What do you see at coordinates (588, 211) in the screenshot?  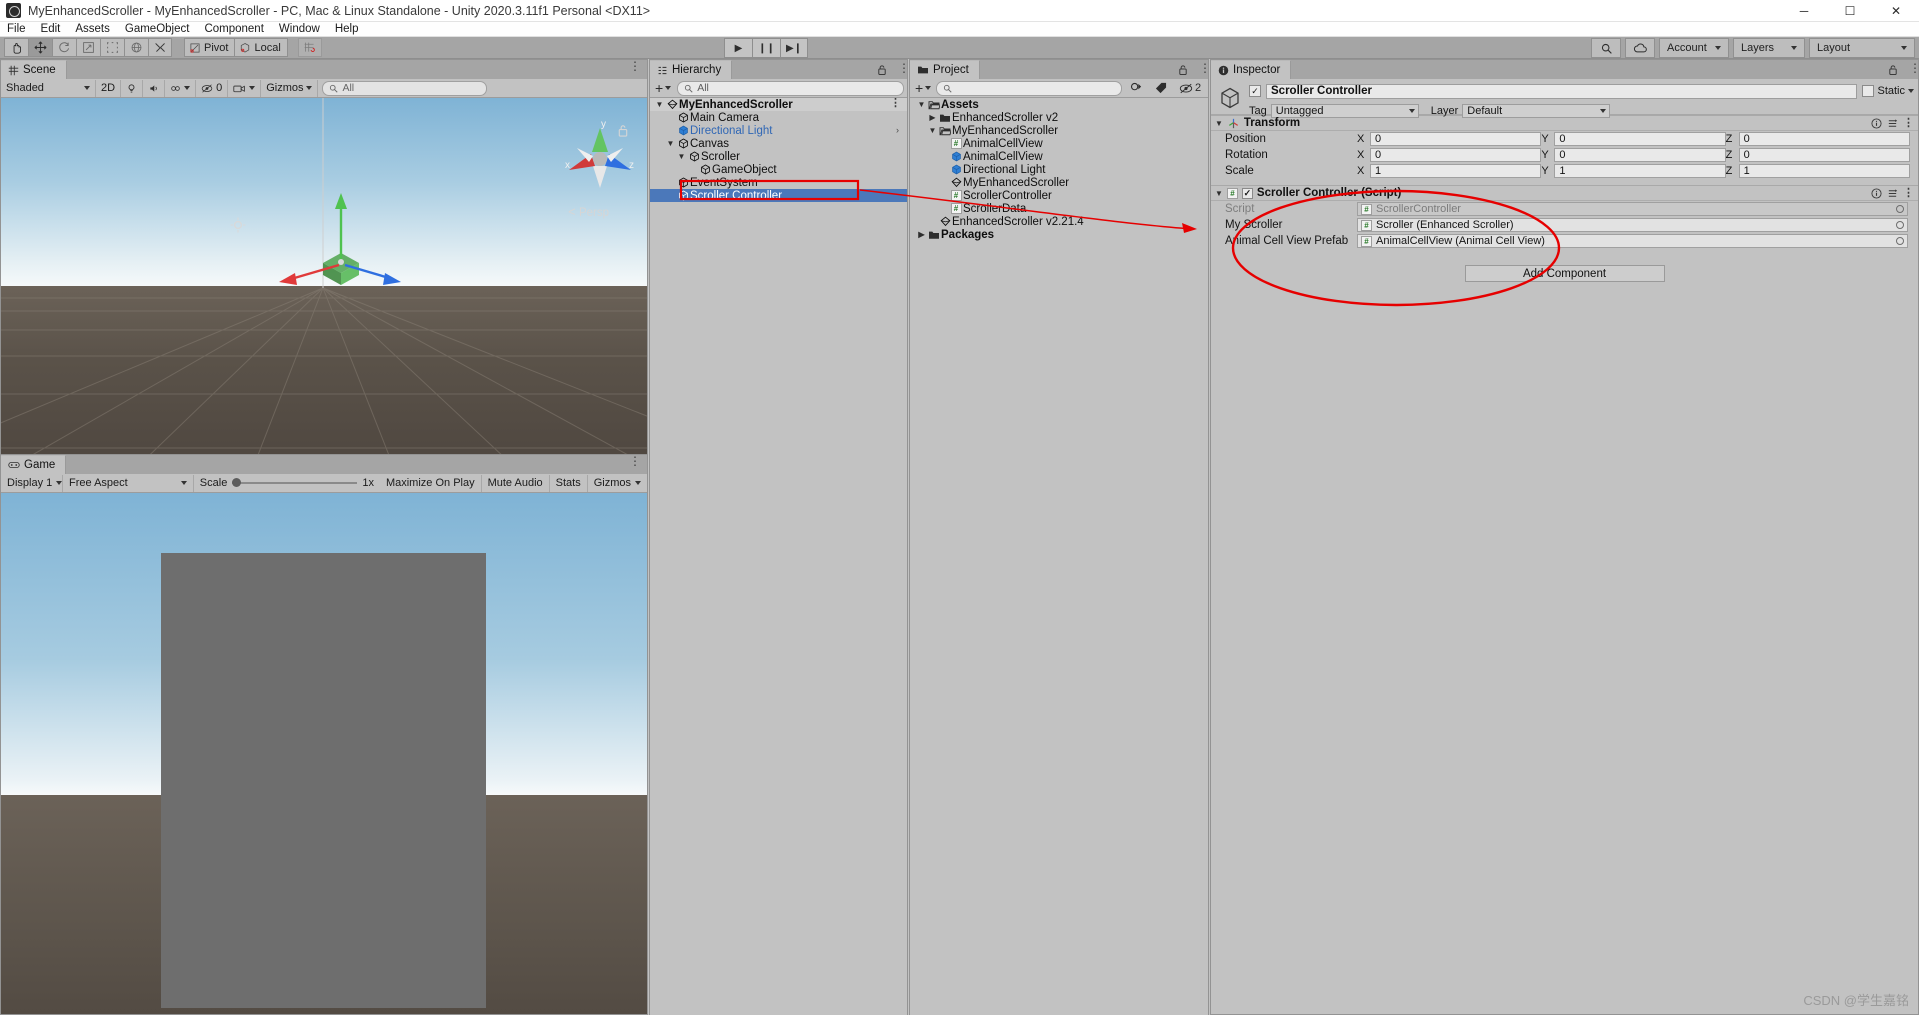 I see `perspective-label: < Persp` at bounding box center [588, 211].